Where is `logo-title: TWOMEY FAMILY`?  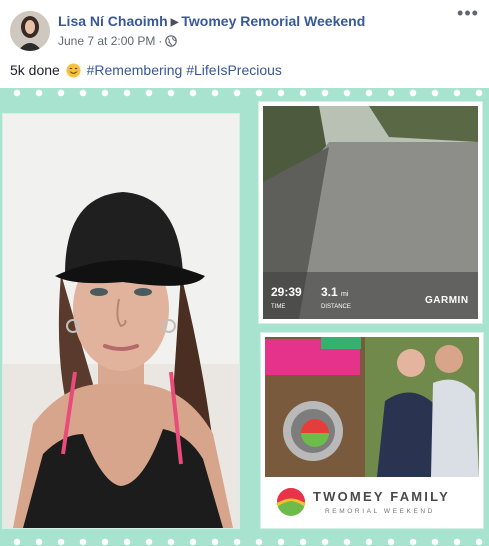
logo-title: TWOMEY FAMILY is located at coordinates (381, 496).